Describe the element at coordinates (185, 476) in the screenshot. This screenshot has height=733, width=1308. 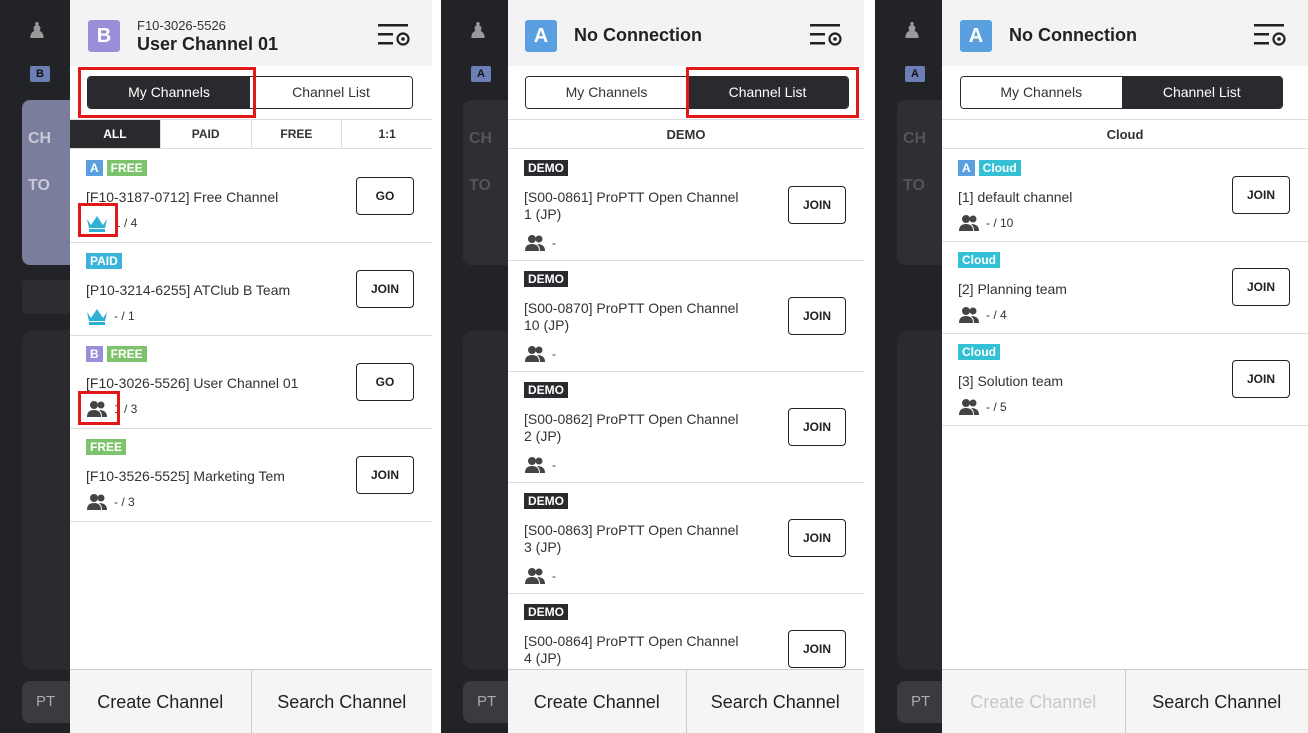
I see `channel-name: [F10-3526-5525] Marketing Tem` at that location.